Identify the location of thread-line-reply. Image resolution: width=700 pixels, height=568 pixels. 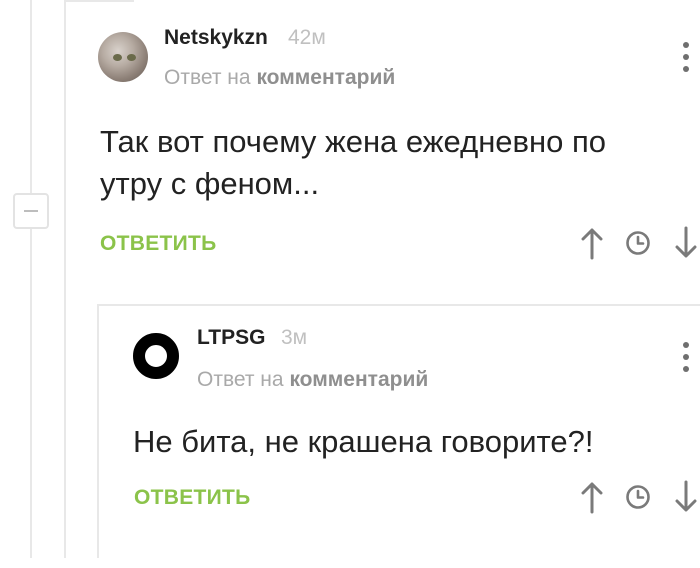
(98, 431).